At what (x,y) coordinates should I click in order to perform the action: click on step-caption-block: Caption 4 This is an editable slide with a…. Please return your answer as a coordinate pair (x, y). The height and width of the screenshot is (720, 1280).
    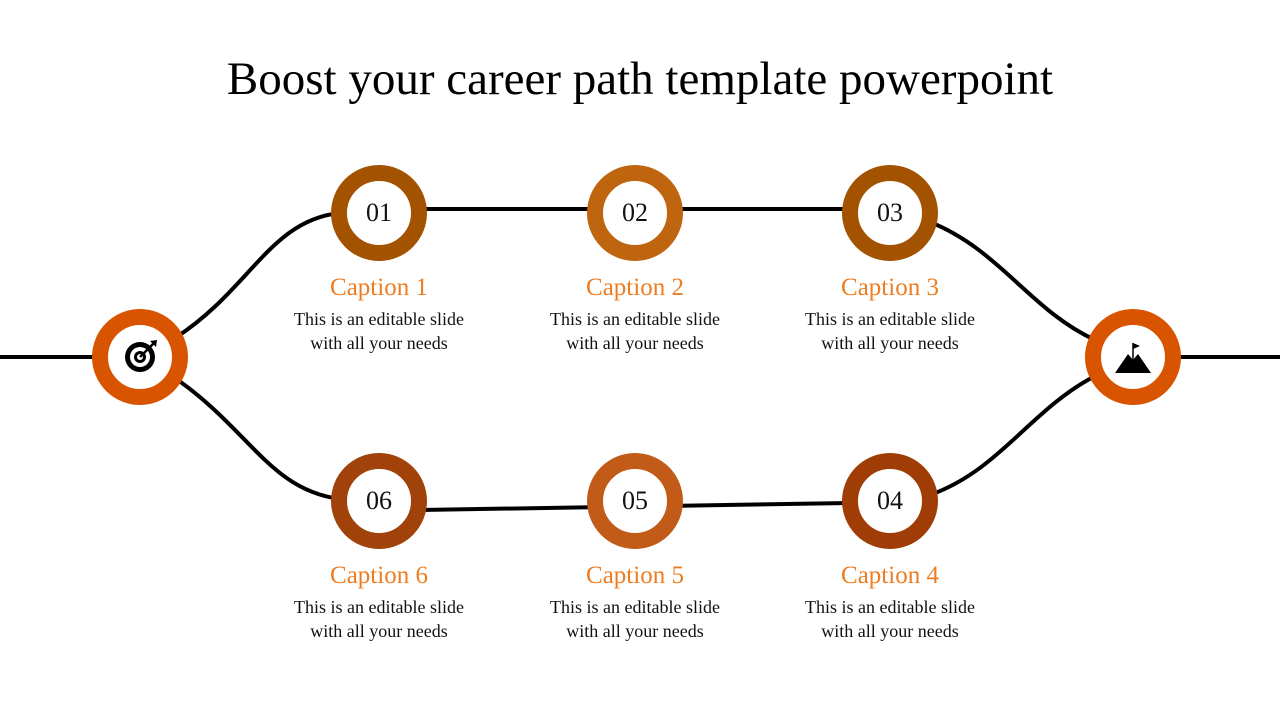
    Looking at the image, I should click on (890, 602).